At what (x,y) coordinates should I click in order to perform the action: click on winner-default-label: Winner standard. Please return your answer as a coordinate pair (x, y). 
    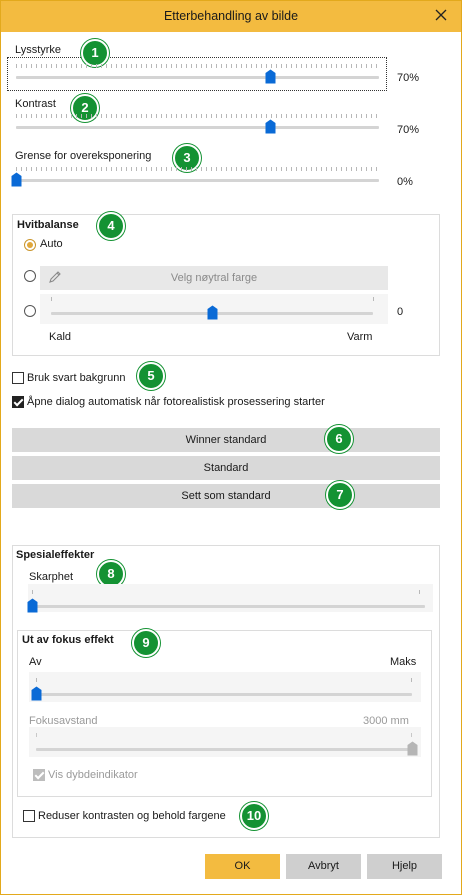
    Looking at the image, I should click on (226, 440).